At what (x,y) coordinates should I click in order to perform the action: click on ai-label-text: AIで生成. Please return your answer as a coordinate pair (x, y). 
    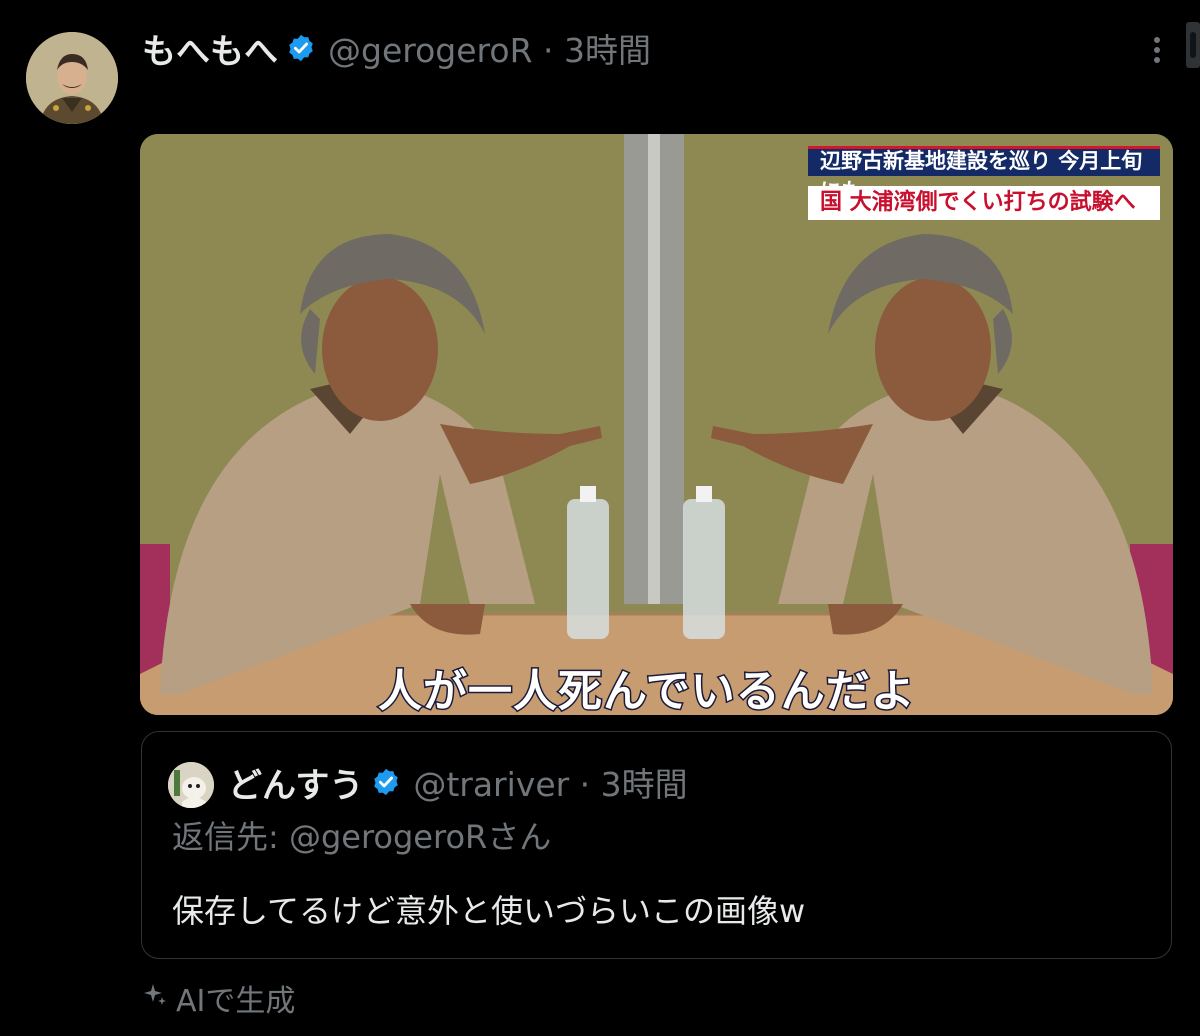
    Looking at the image, I should click on (236, 1001).